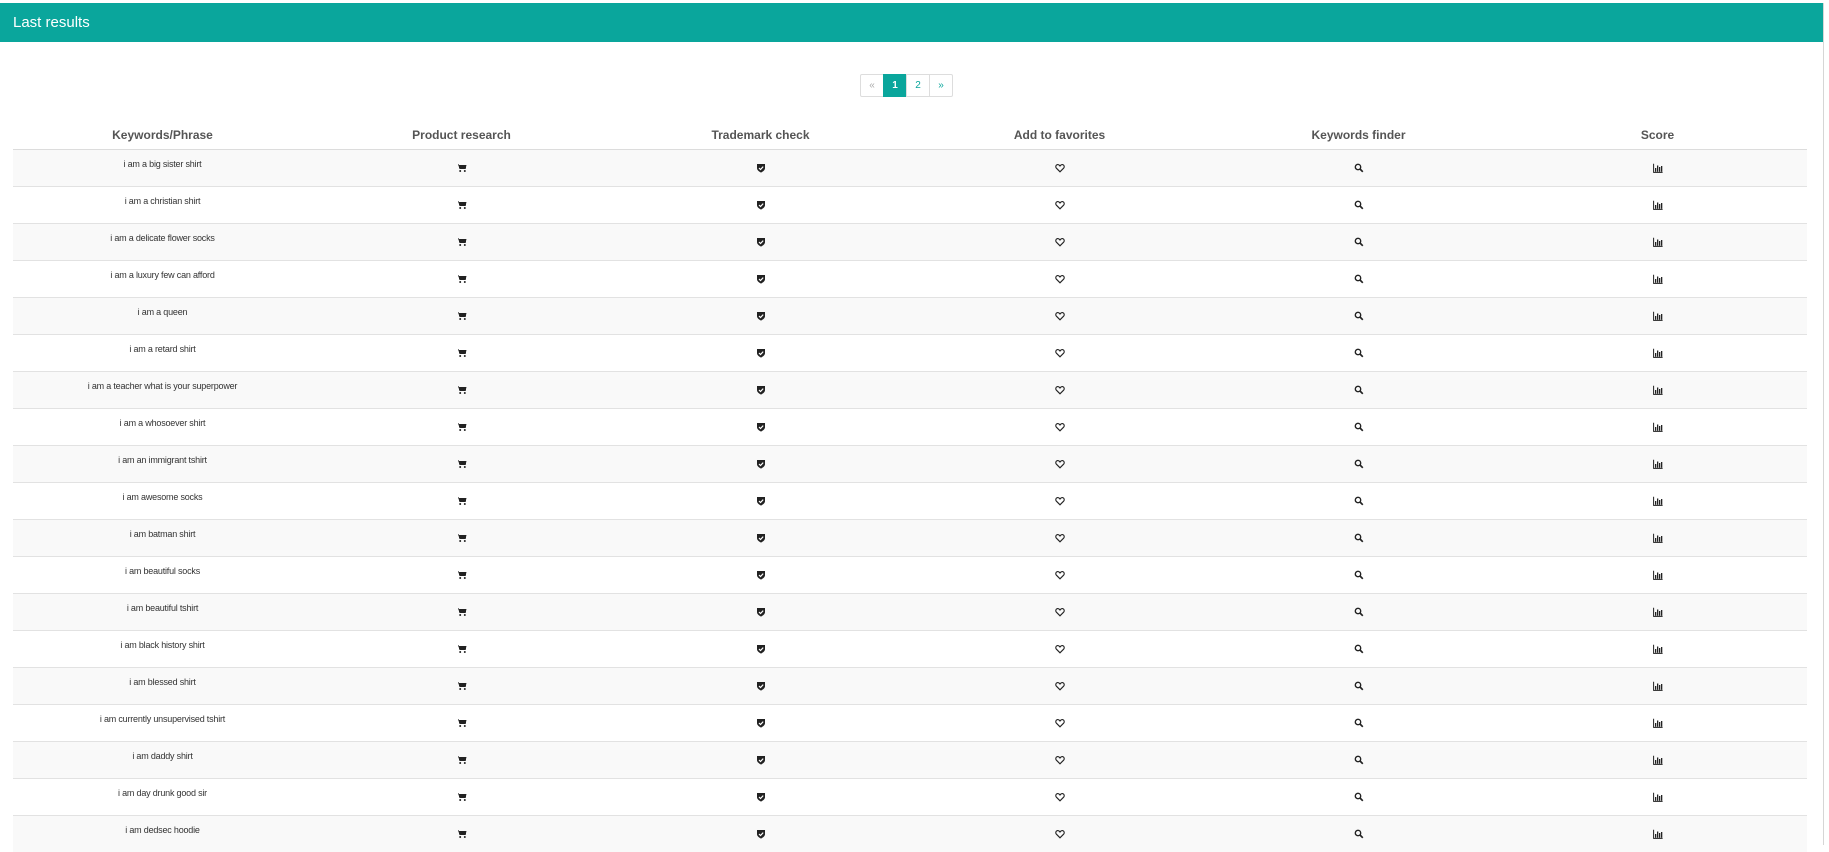 The height and width of the screenshot is (852, 1829). What do you see at coordinates (918, 85) in the screenshot?
I see `pagination-page-2: 2` at bounding box center [918, 85].